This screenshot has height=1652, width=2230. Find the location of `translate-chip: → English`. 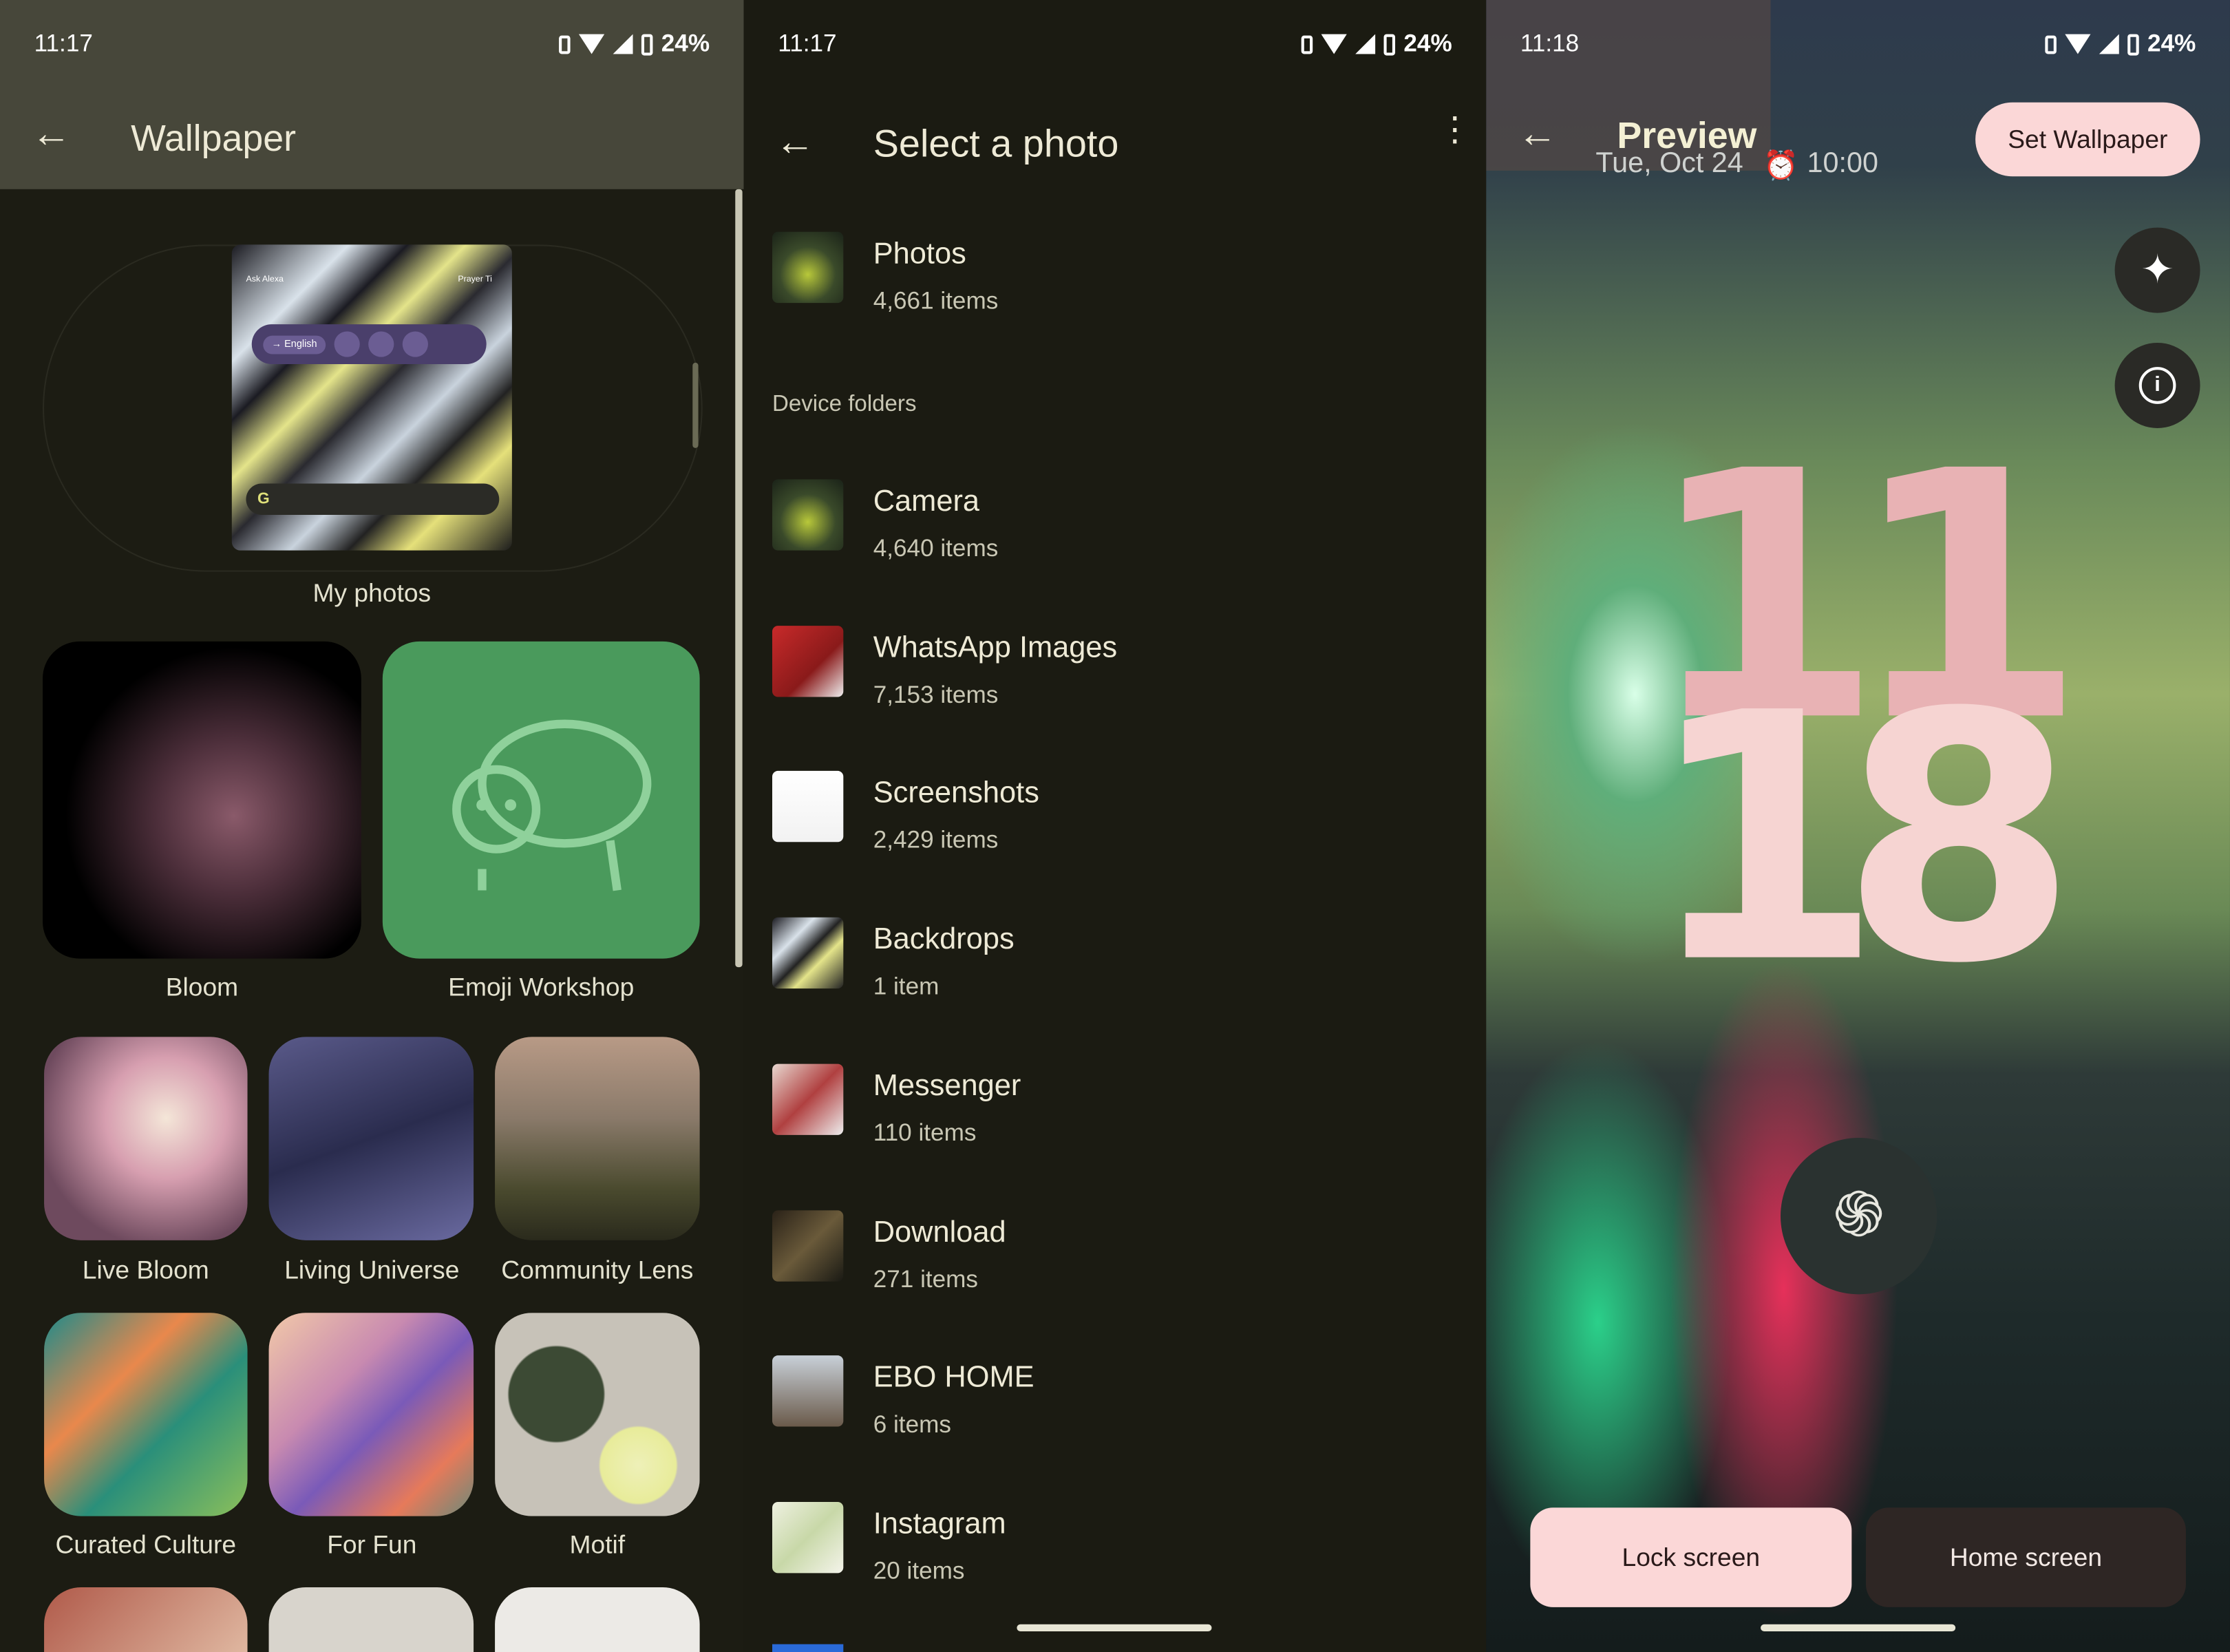

translate-chip: → English is located at coordinates (294, 344).